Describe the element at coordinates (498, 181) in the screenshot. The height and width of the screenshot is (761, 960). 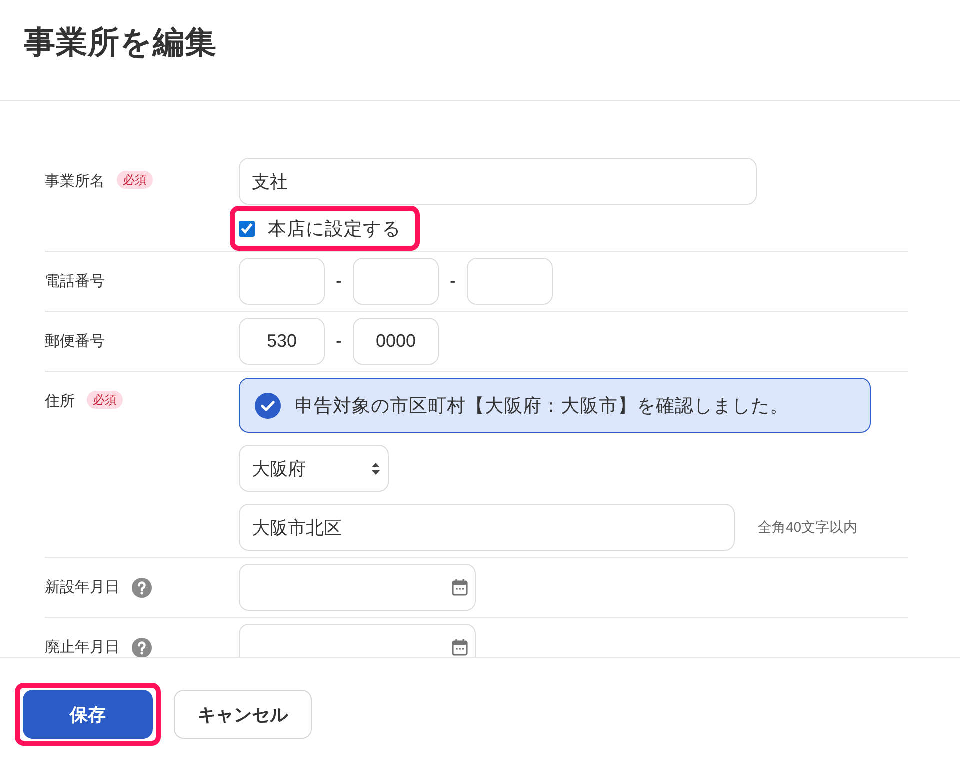
I see `name-field: 支社` at that location.